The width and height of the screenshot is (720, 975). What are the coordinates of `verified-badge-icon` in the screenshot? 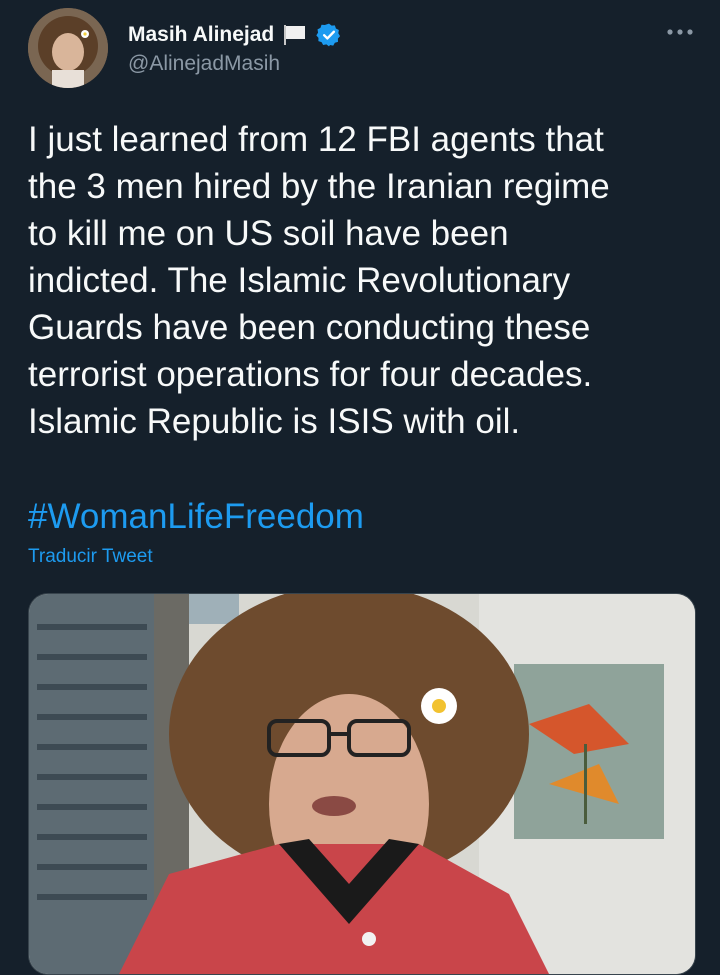 It's located at (328, 35).